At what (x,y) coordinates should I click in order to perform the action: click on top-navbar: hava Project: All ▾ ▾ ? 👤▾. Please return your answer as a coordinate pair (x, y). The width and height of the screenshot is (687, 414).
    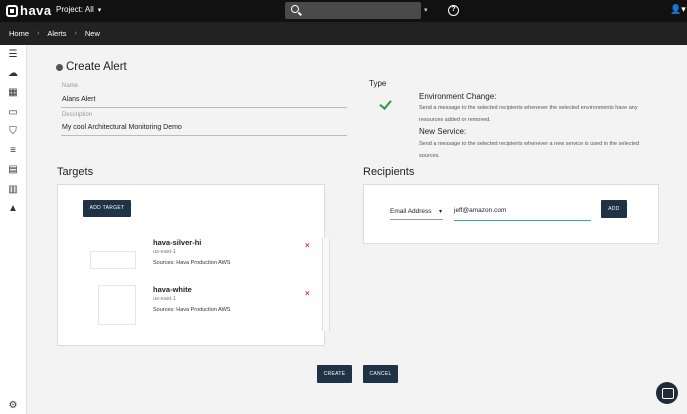
    Looking at the image, I should click on (343, 11).